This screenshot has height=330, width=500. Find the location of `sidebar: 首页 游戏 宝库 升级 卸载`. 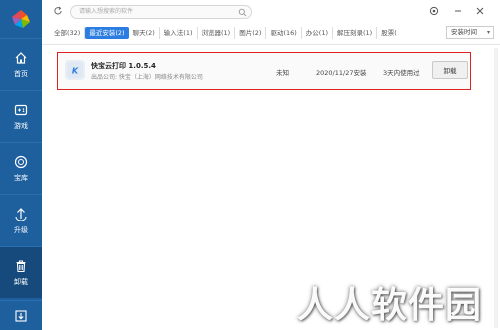

sidebar: 首页 游戏 宝库 升级 卸载 is located at coordinates (21, 165).